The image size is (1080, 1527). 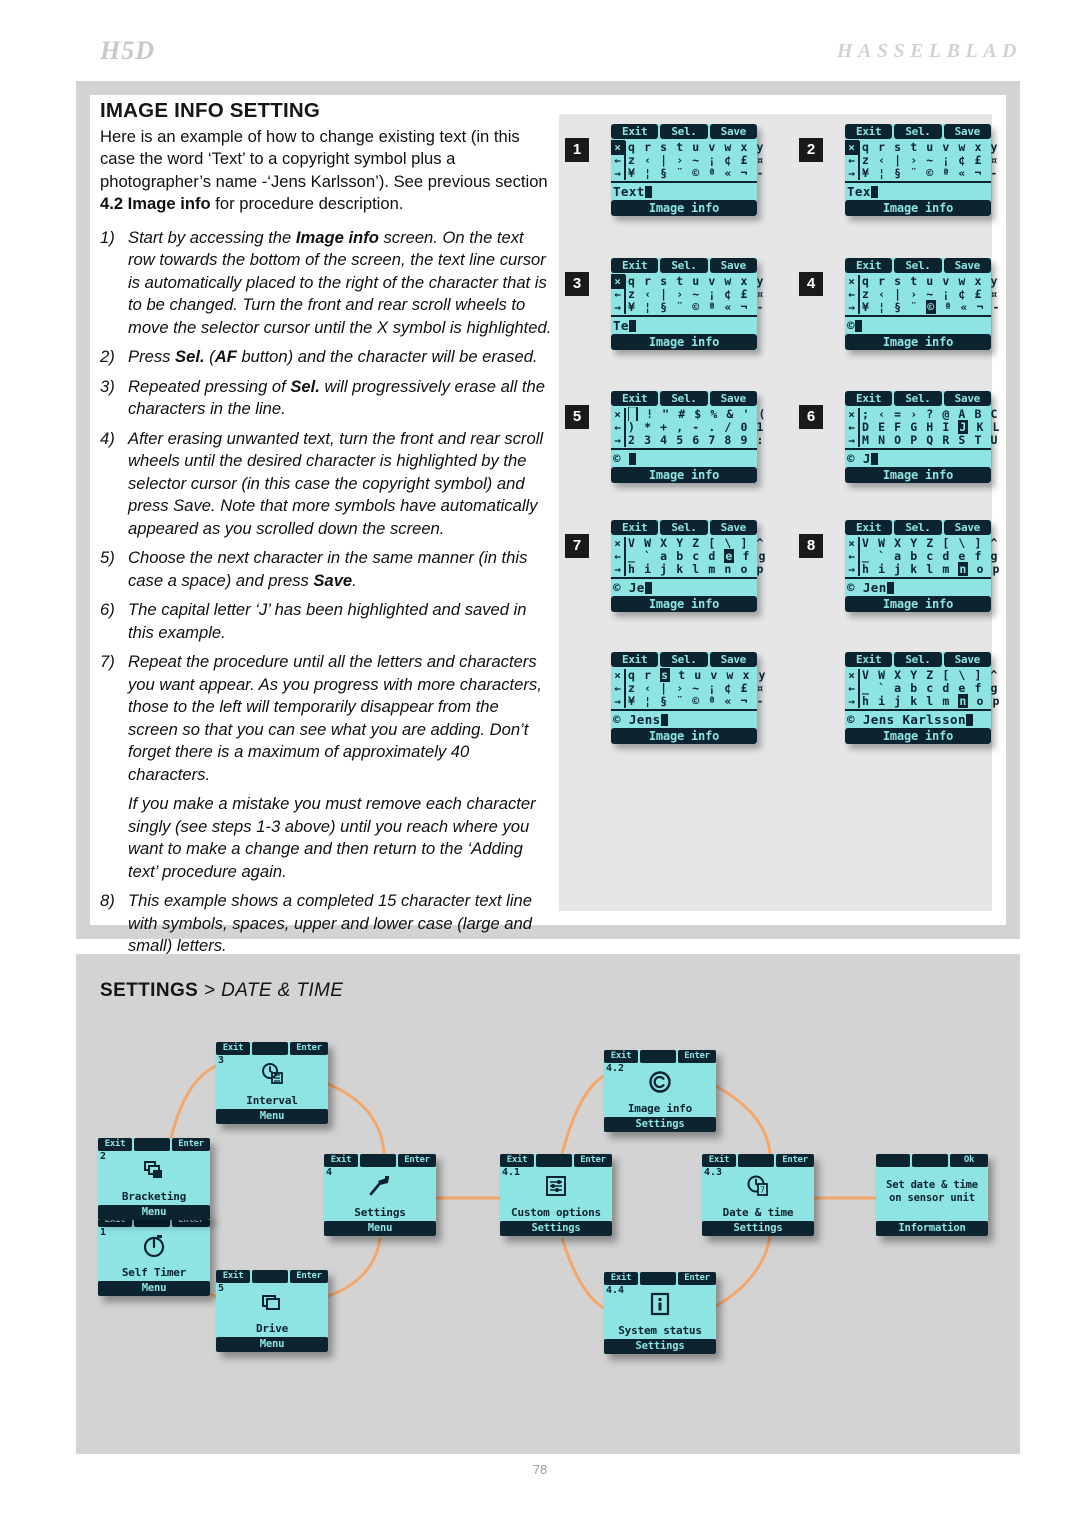 I want to click on character-cell: u, so click(x=696, y=147).